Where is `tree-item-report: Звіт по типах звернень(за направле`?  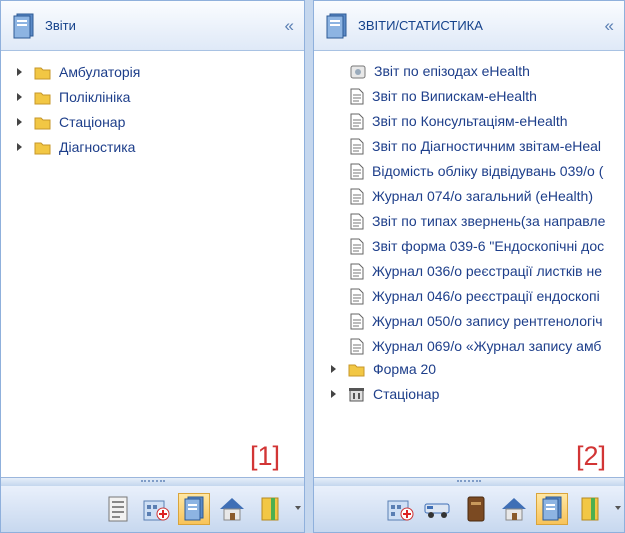
tree-item-report: Звіт по типах звернень(за направле is located at coordinates (477, 221).